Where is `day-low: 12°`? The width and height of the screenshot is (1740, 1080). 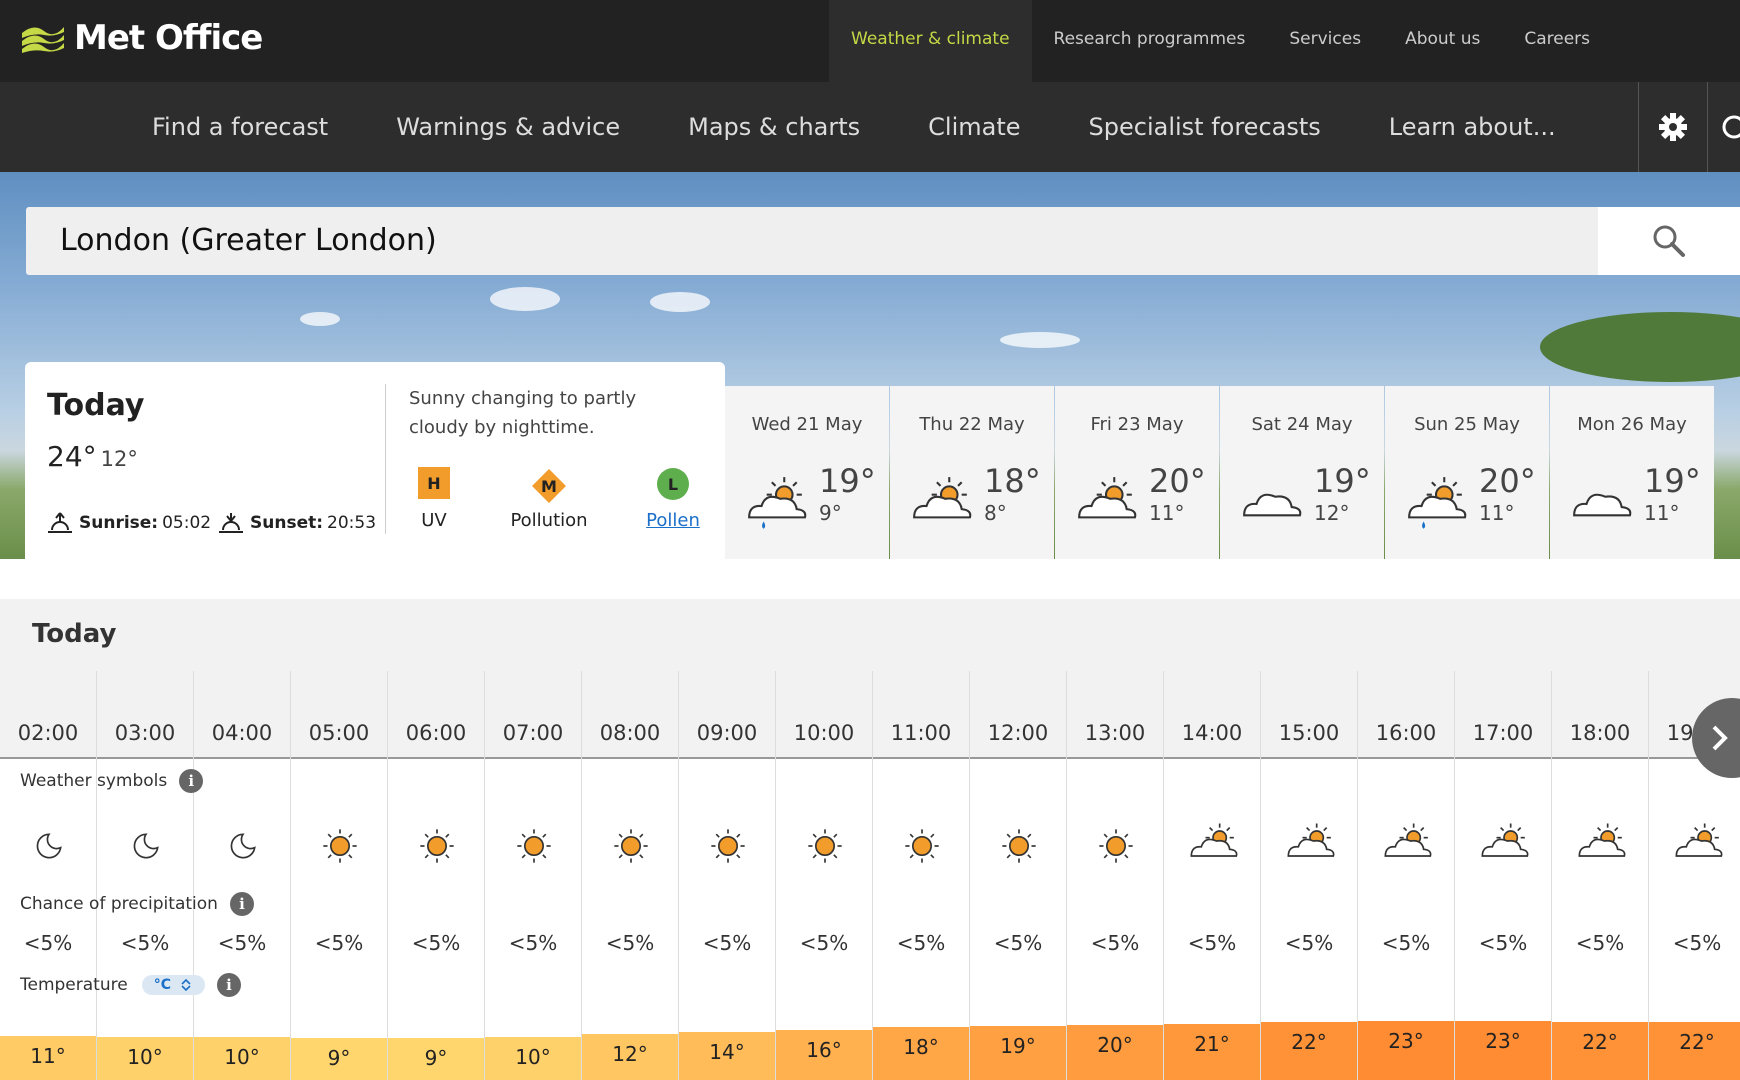
day-low: 12° is located at coordinates (1332, 513).